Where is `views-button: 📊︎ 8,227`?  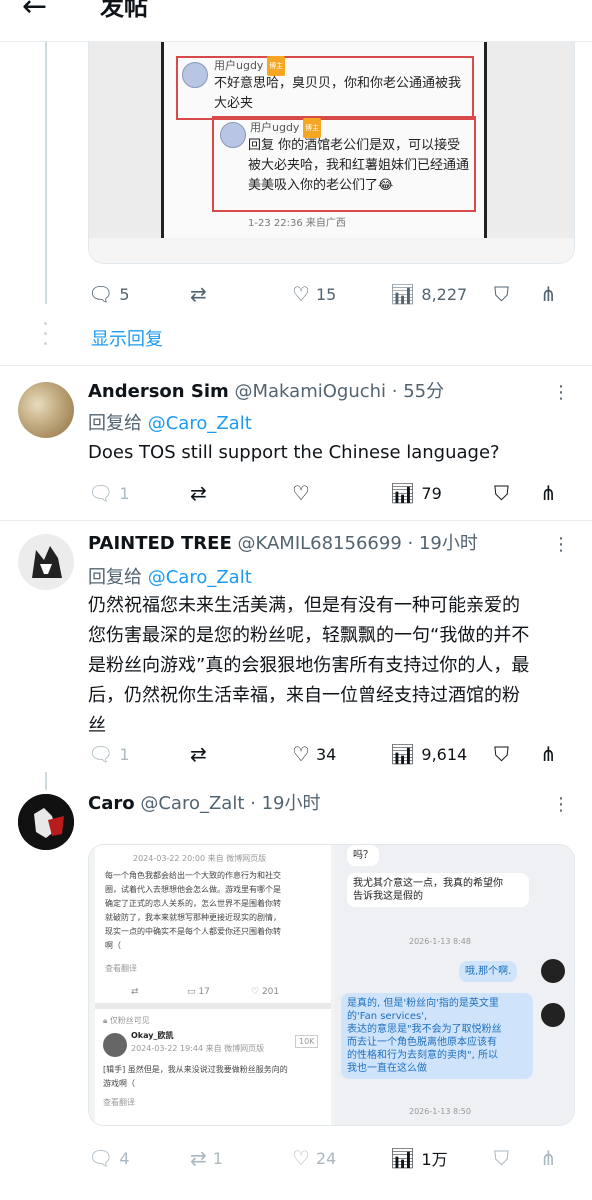 views-button: 📊︎ 8,227 is located at coordinates (428, 294).